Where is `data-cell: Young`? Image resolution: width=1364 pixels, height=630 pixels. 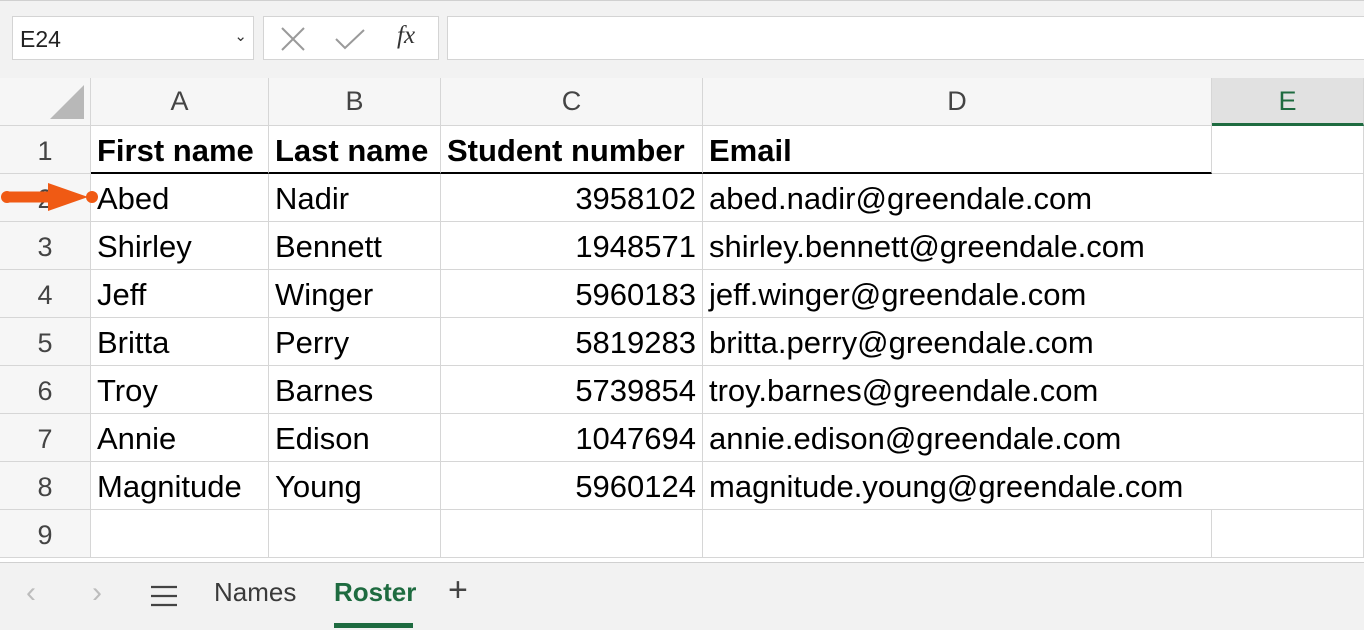
data-cell: Young is located at coordinates (355, 486).